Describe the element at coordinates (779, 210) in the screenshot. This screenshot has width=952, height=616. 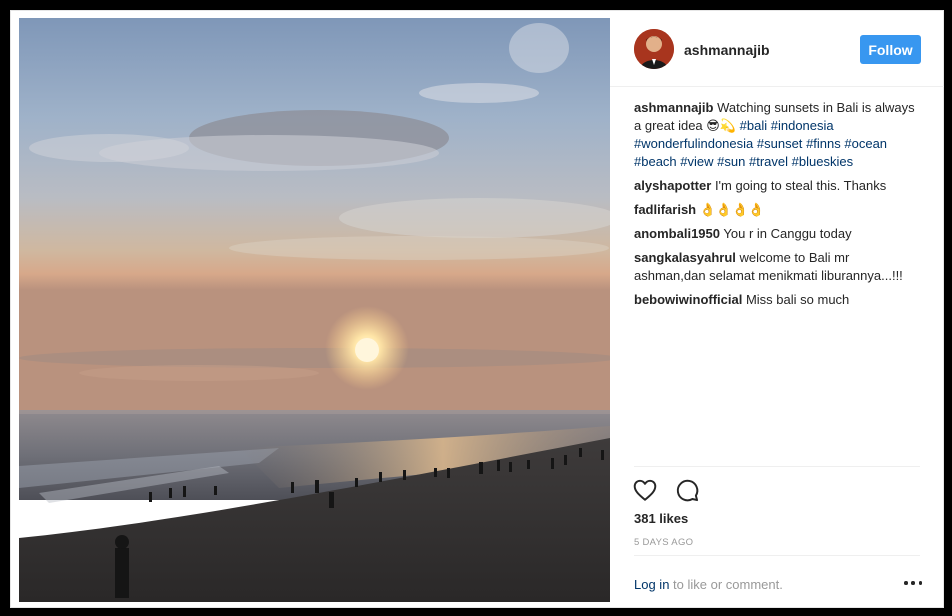
I see `comment-item: fadlifarish 👌👌👌👌` at that location.